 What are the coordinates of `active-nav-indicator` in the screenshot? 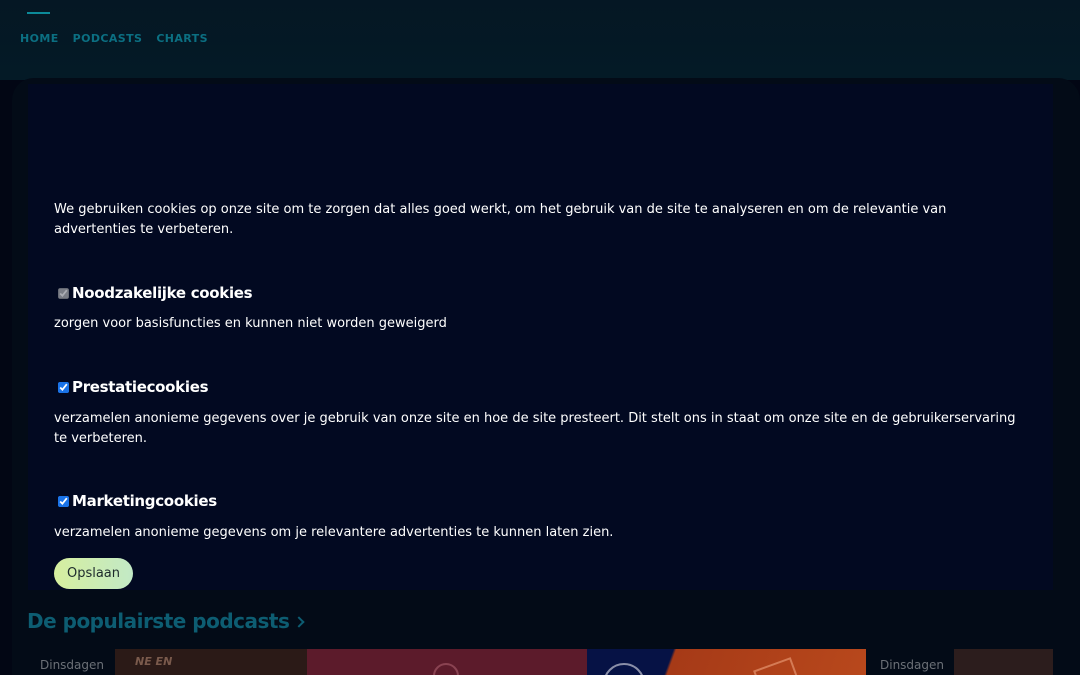 It's located at (38, 13).